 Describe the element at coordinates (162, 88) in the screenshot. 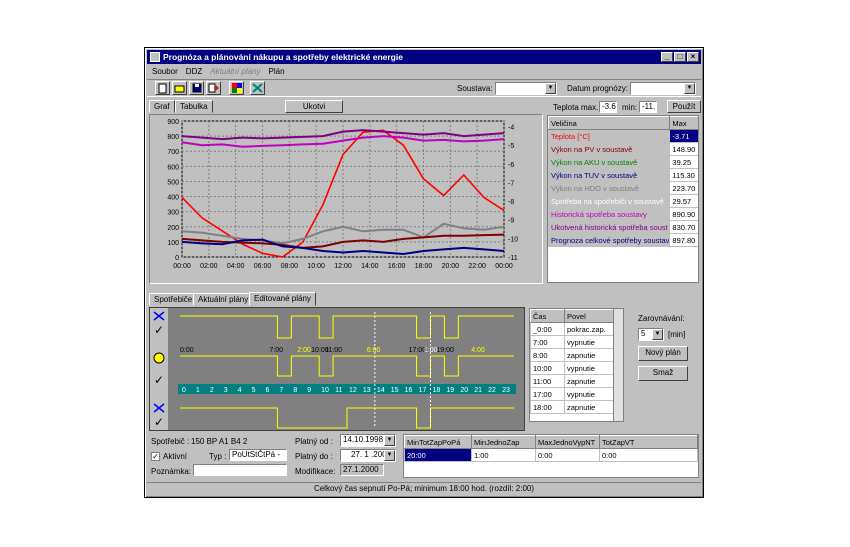

I see `new-icon` at that location.